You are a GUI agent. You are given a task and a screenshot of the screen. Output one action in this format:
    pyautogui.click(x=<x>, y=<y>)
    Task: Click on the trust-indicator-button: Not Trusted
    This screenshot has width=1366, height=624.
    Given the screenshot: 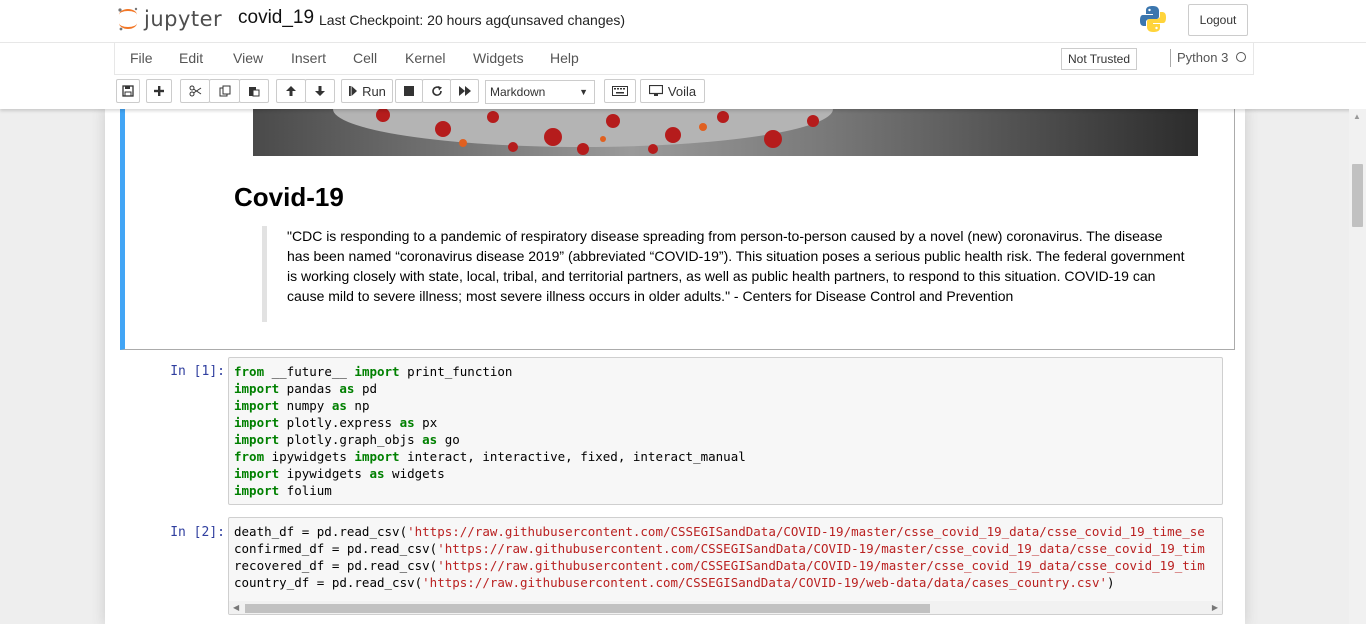 What is the action you would take?
    pyautogui.click(x=1099, y=59)
    